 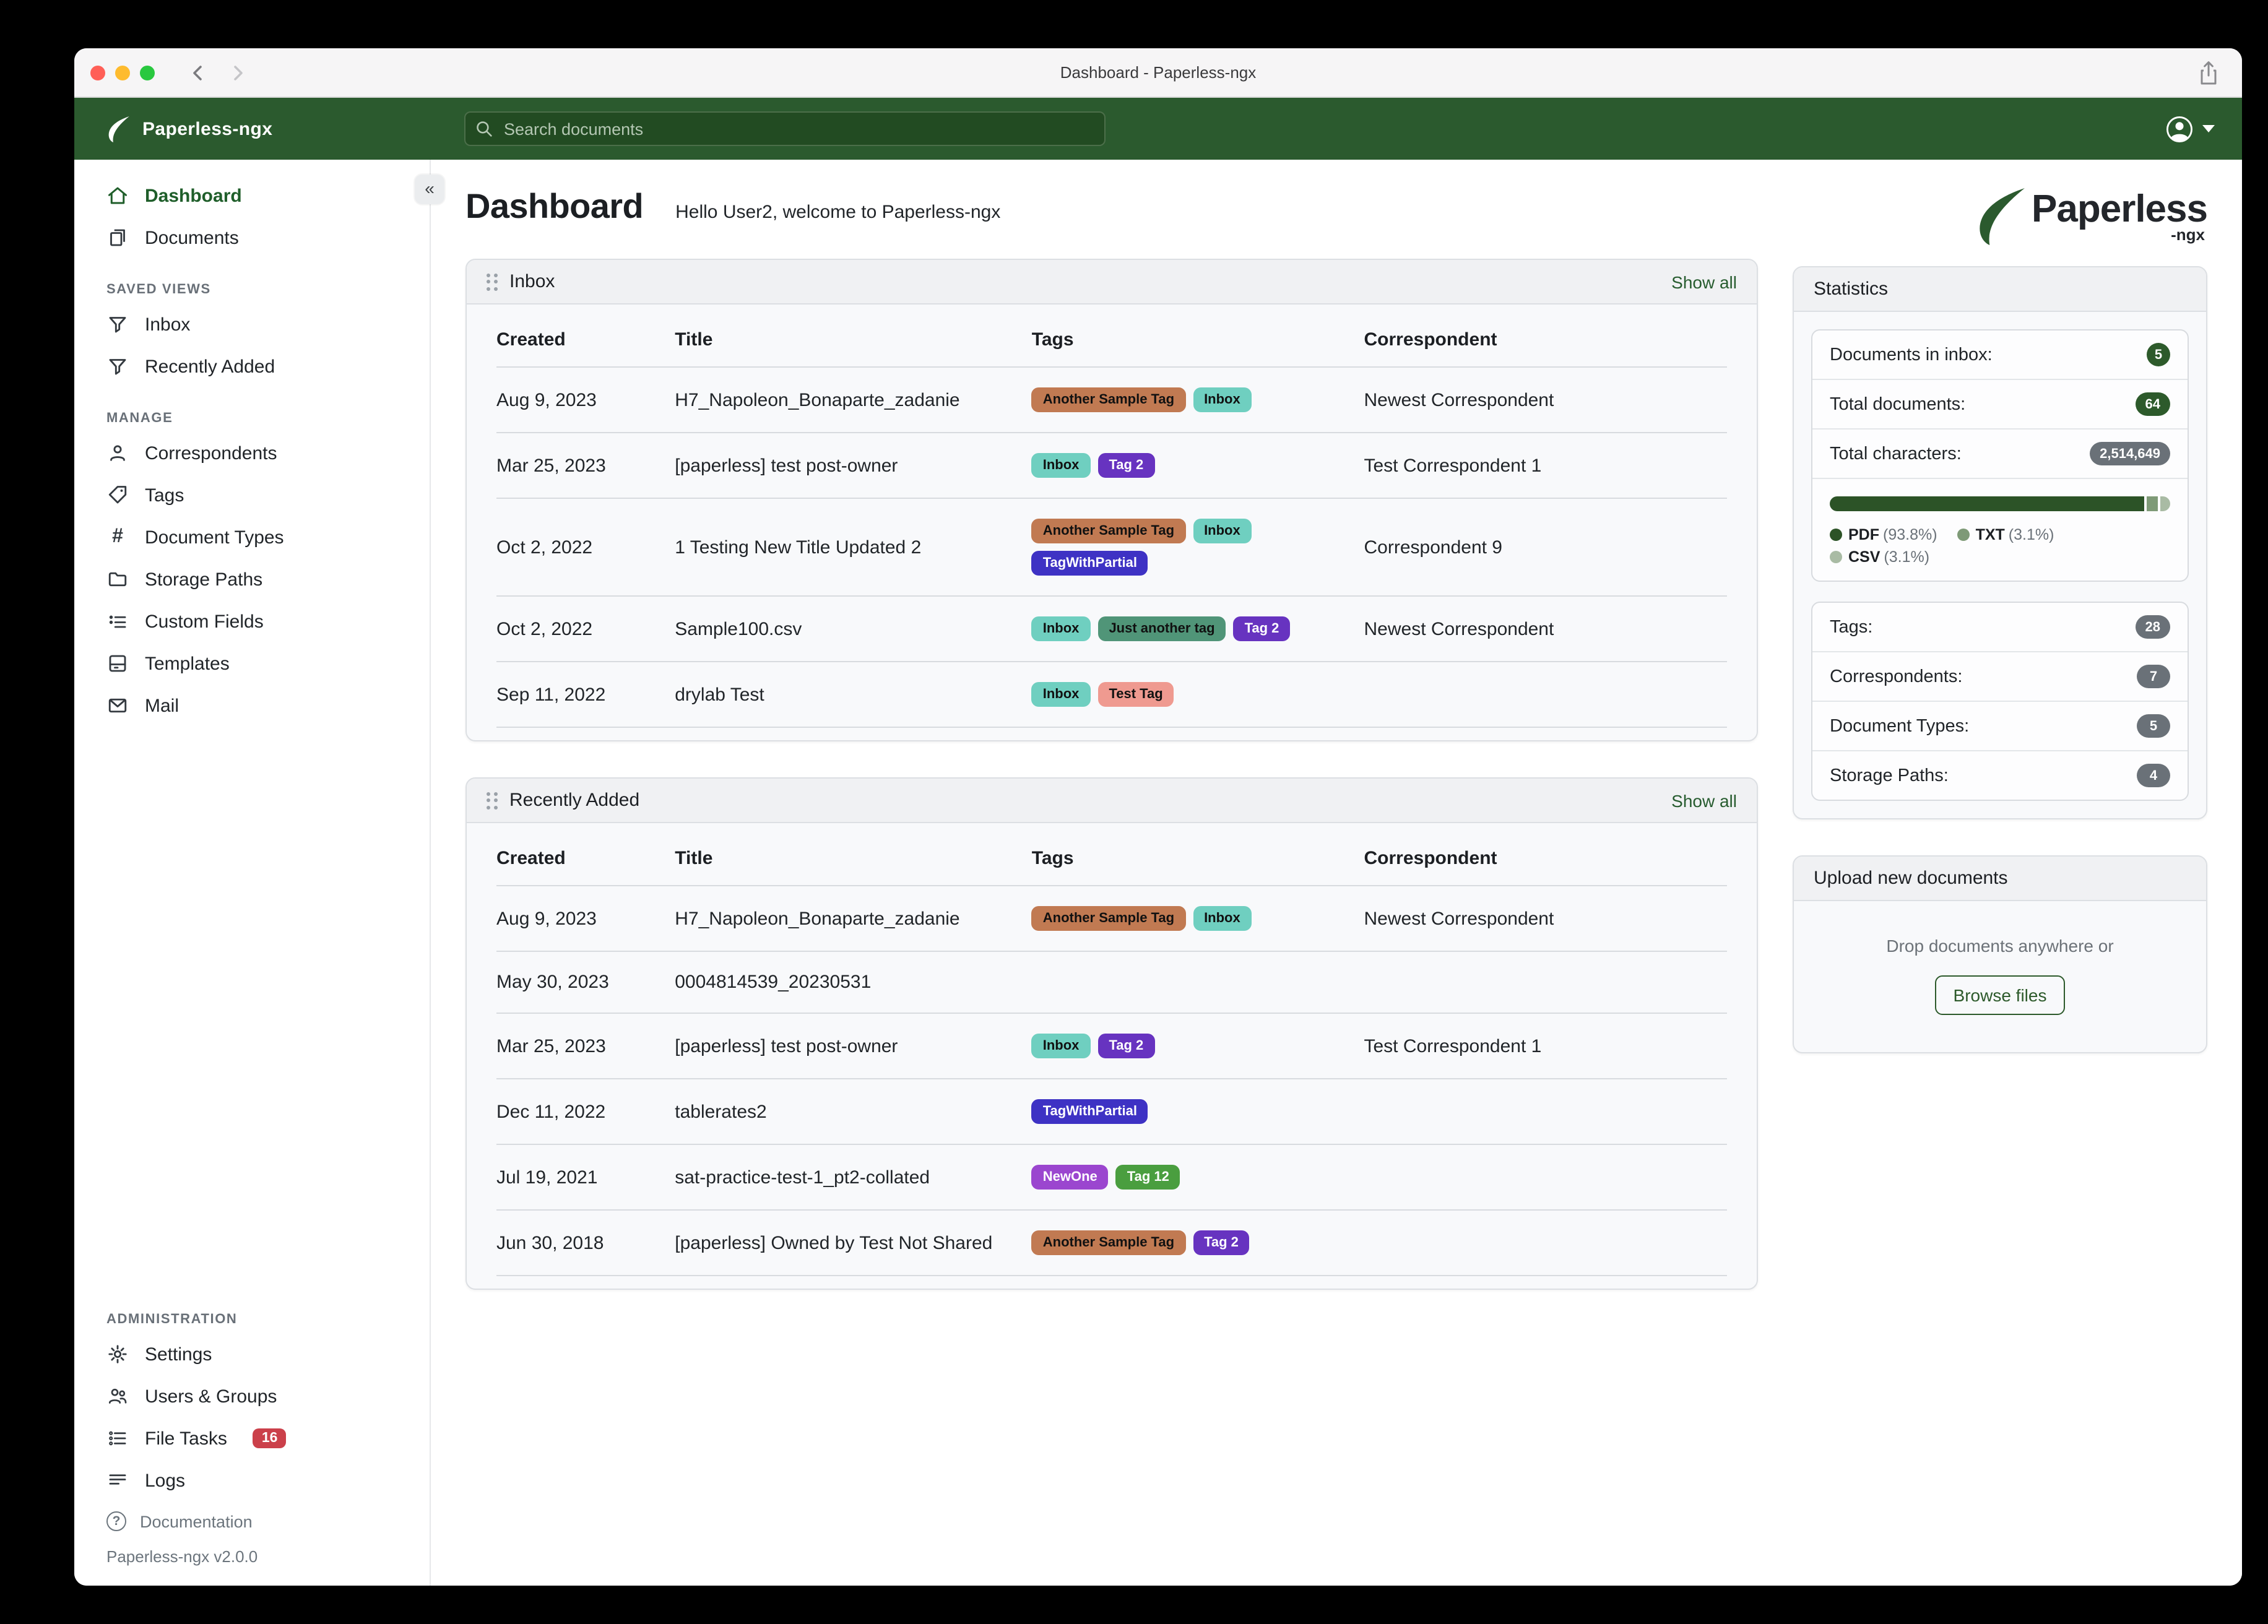 What do you see at coordinates (2000, 404) in the screenshot?
I see `stat-row: Total documents: 64` at bounding box center [2000, 404].